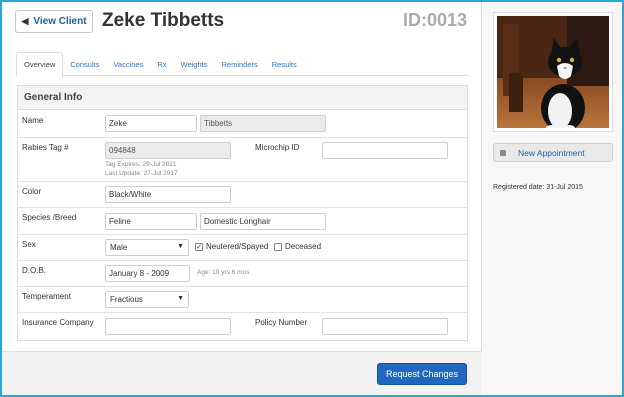 This screenshot has height=397, width=624. Describe the element at coordinates (161, 64) in the screenshot. I see `tab-rx: Rx` at that location.